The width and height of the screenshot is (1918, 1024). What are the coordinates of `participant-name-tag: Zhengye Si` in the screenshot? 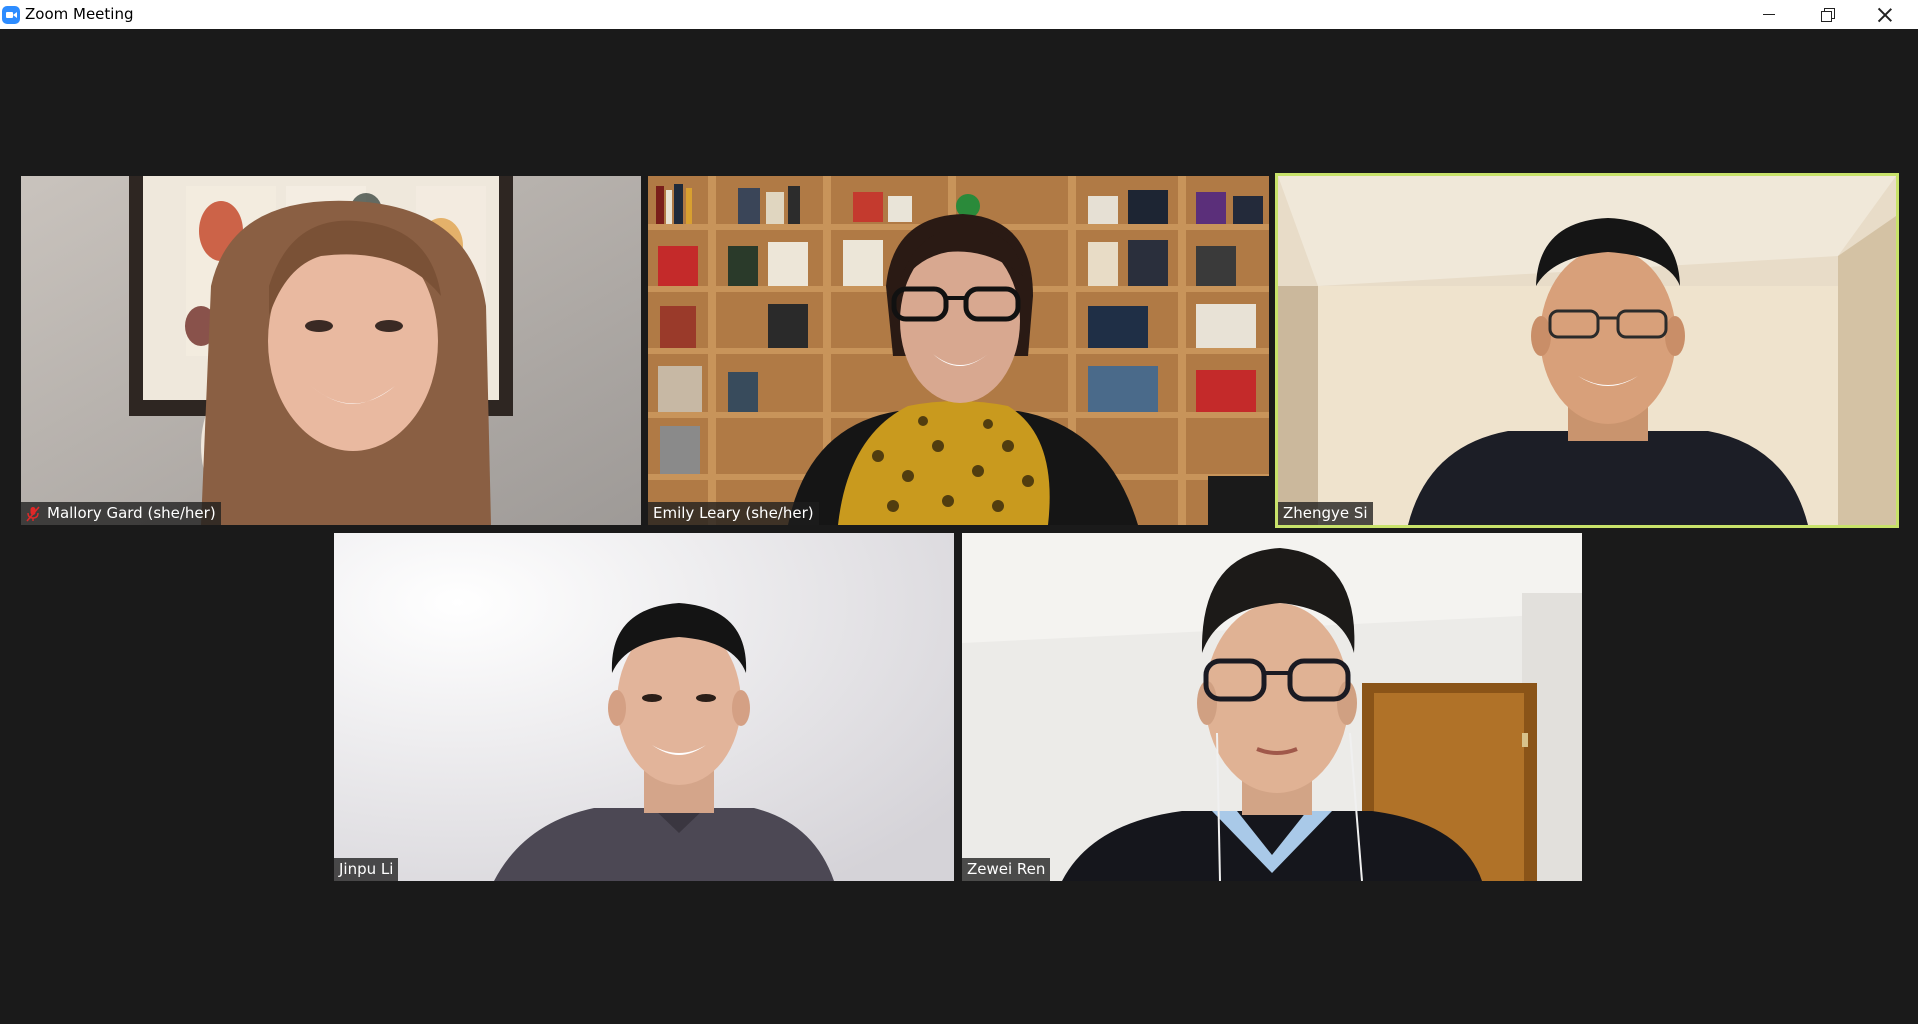 It's located at (1325, 513).